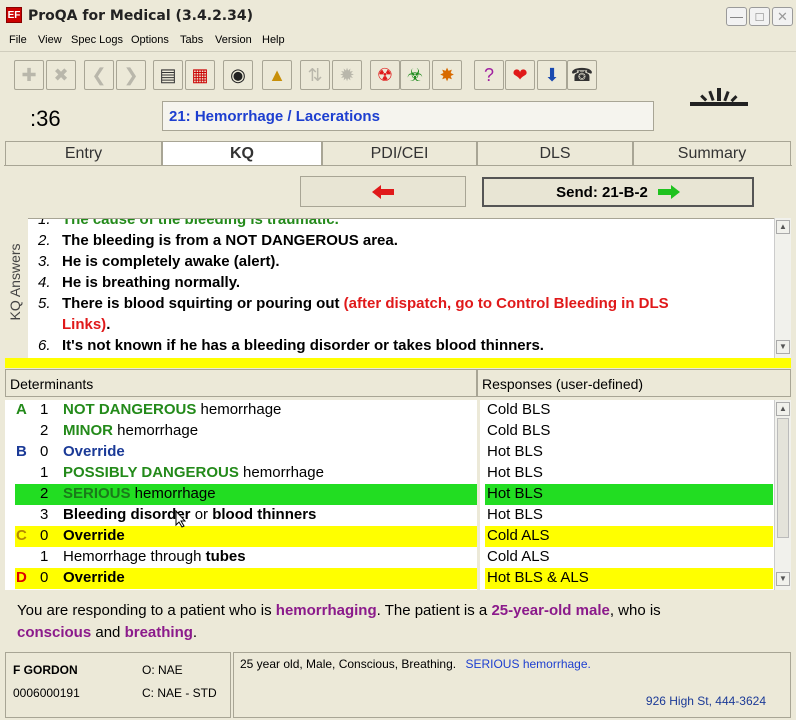 The height and width of the screenshot is (720, 796). What do you see at coordinates (61, 75) in the screenshot?
I see `cancel-icon: ✖` at bounding box center [61, 75].